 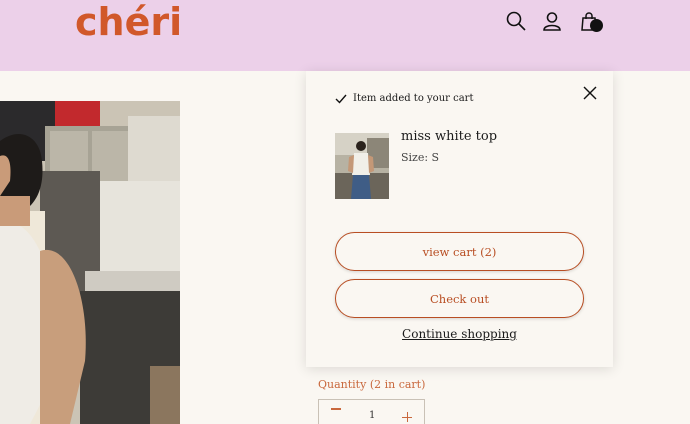 I want to click on added-to-cart-text: Item added to your cart, so click(x=413, y=98).